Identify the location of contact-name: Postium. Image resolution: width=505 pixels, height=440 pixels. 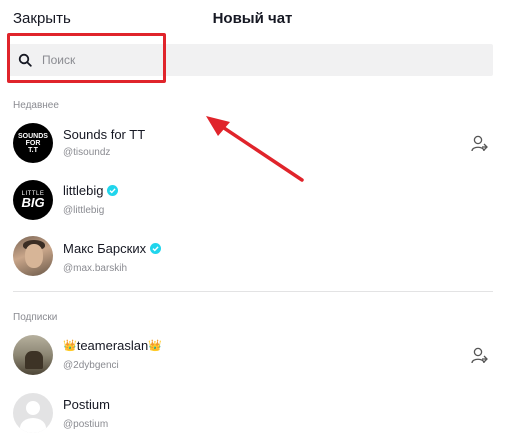
(86, 404).